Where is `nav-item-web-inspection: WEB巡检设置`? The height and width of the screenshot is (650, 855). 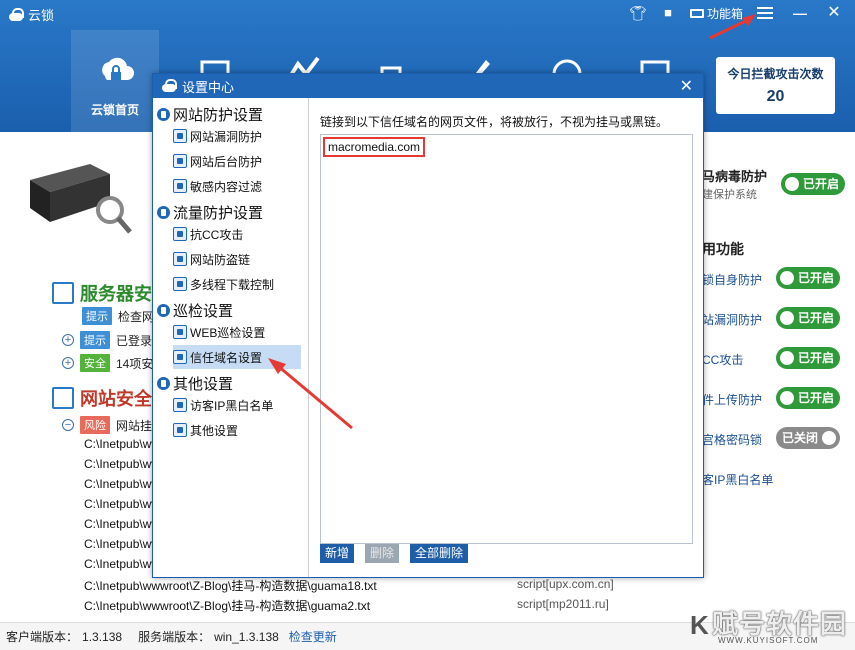 nav-item-web-inspection: WEB巡检设置 is located at coordinates (237, 332).